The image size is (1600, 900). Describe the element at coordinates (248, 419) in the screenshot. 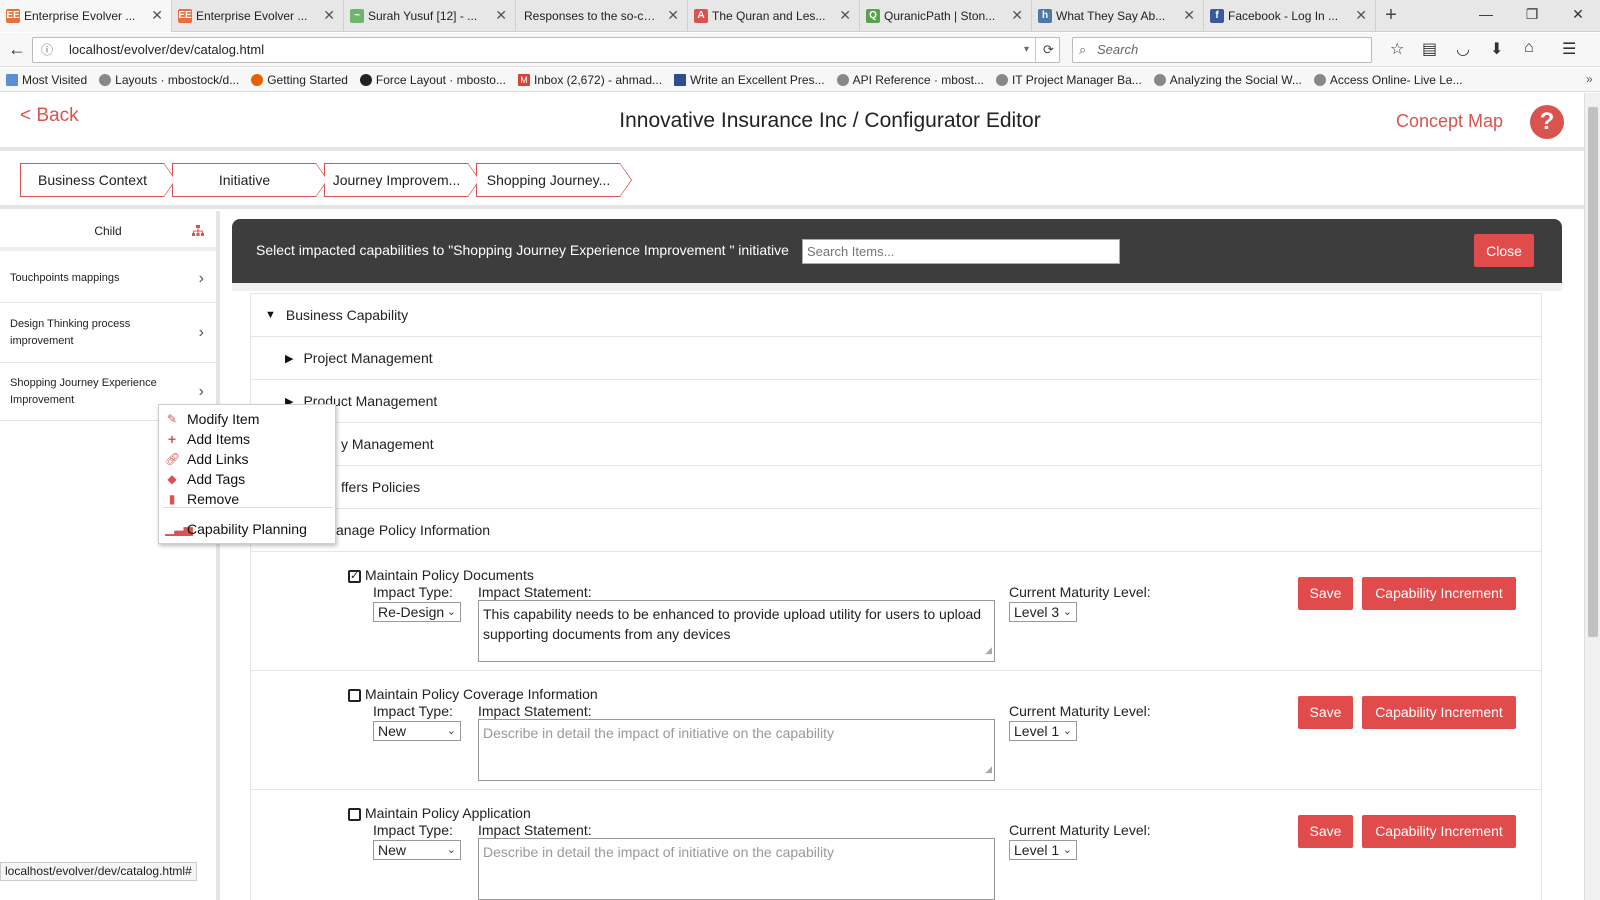

I see `menu-item-modify: ✎ Modify Item` at that location.